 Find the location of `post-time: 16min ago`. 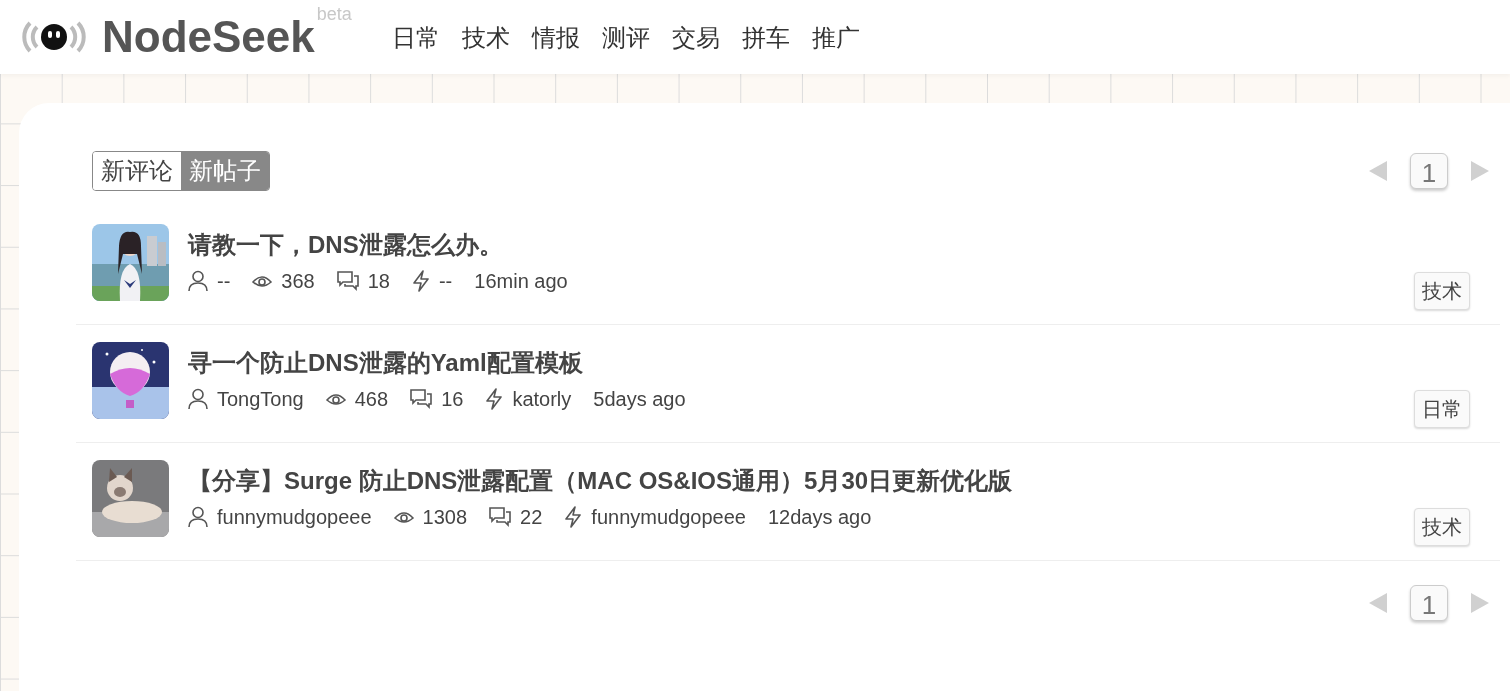

post-time: 16min ago is located at coordinates (521, 281).